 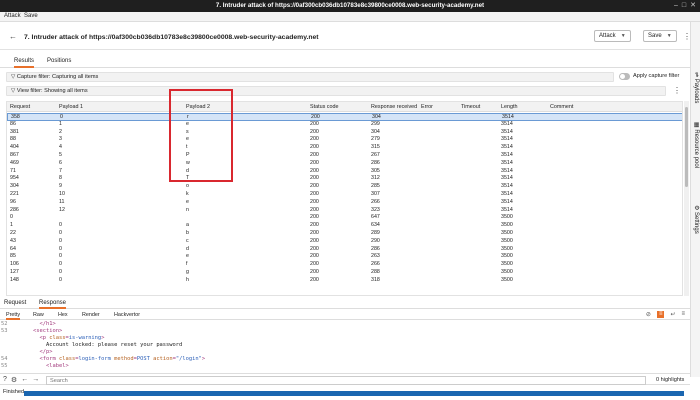 What do you see at coordinates (345, 303) in the screenshot?
I see `request-response-tabs: Request Response` at bounding box center [345, 303].